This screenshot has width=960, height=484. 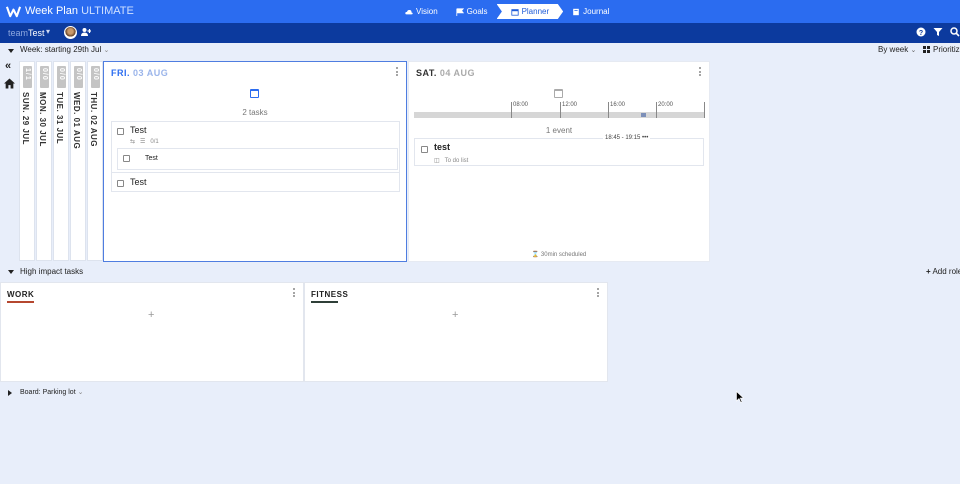 I want to click on event-checkbox, so click(x=424, y=149).